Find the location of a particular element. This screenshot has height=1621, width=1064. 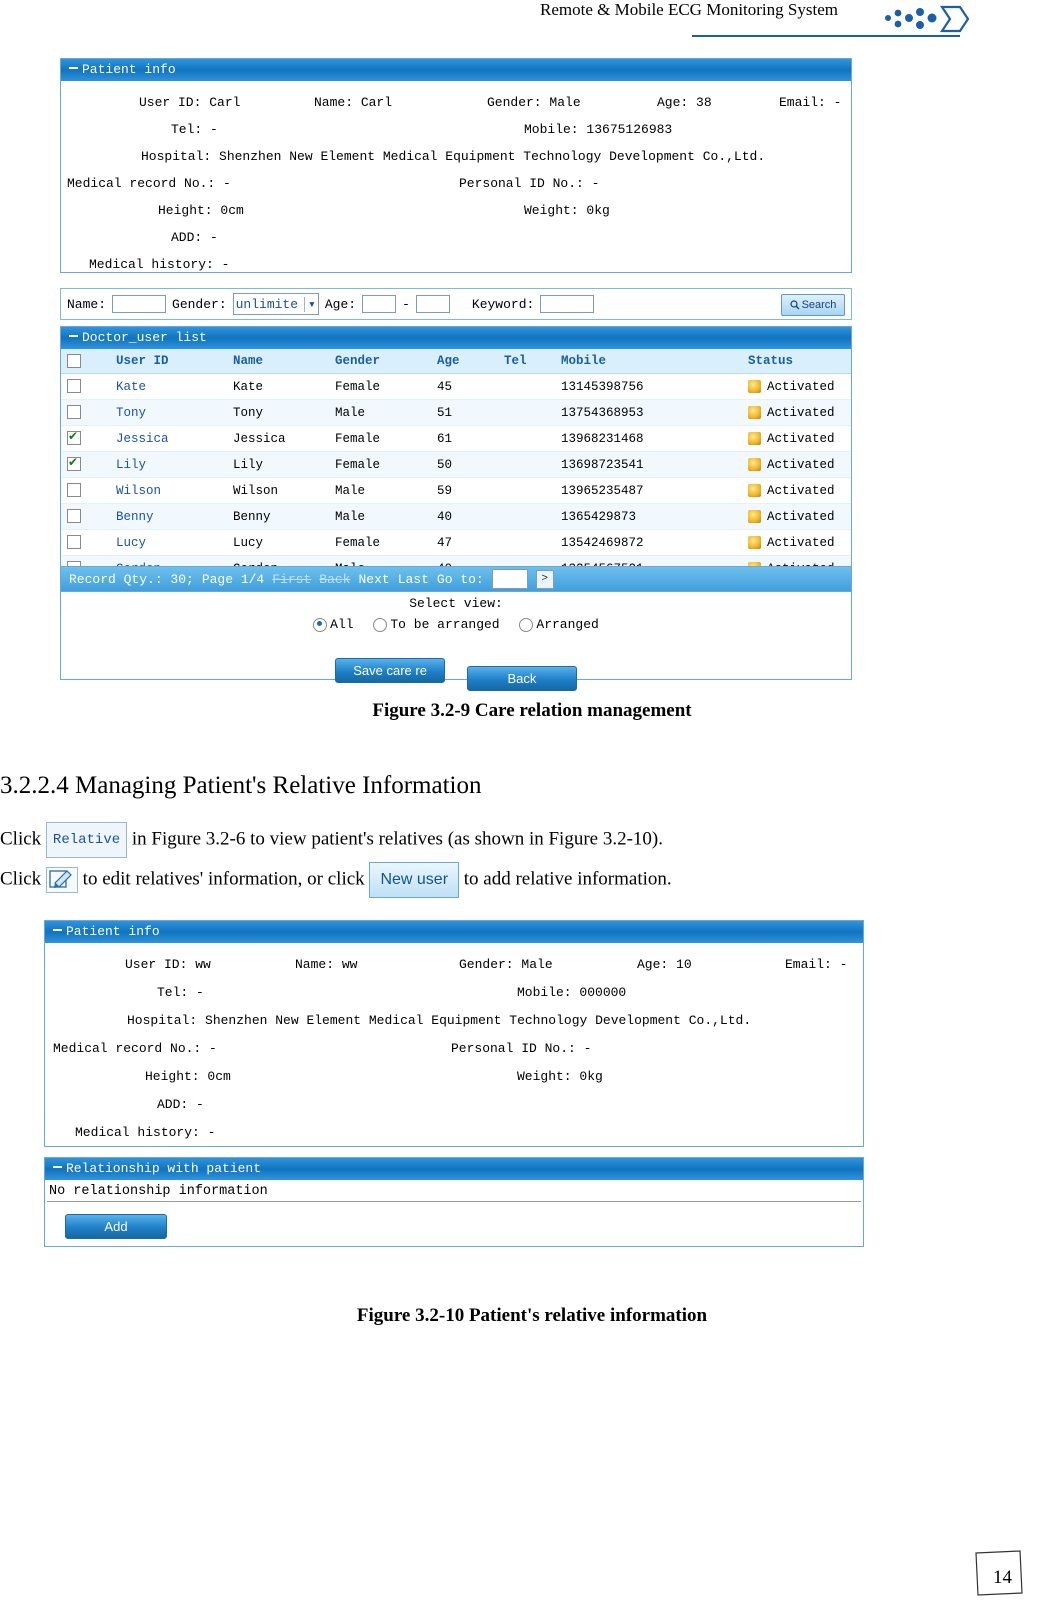

row-user-id: Lucy is located at coordinates (168, 542).